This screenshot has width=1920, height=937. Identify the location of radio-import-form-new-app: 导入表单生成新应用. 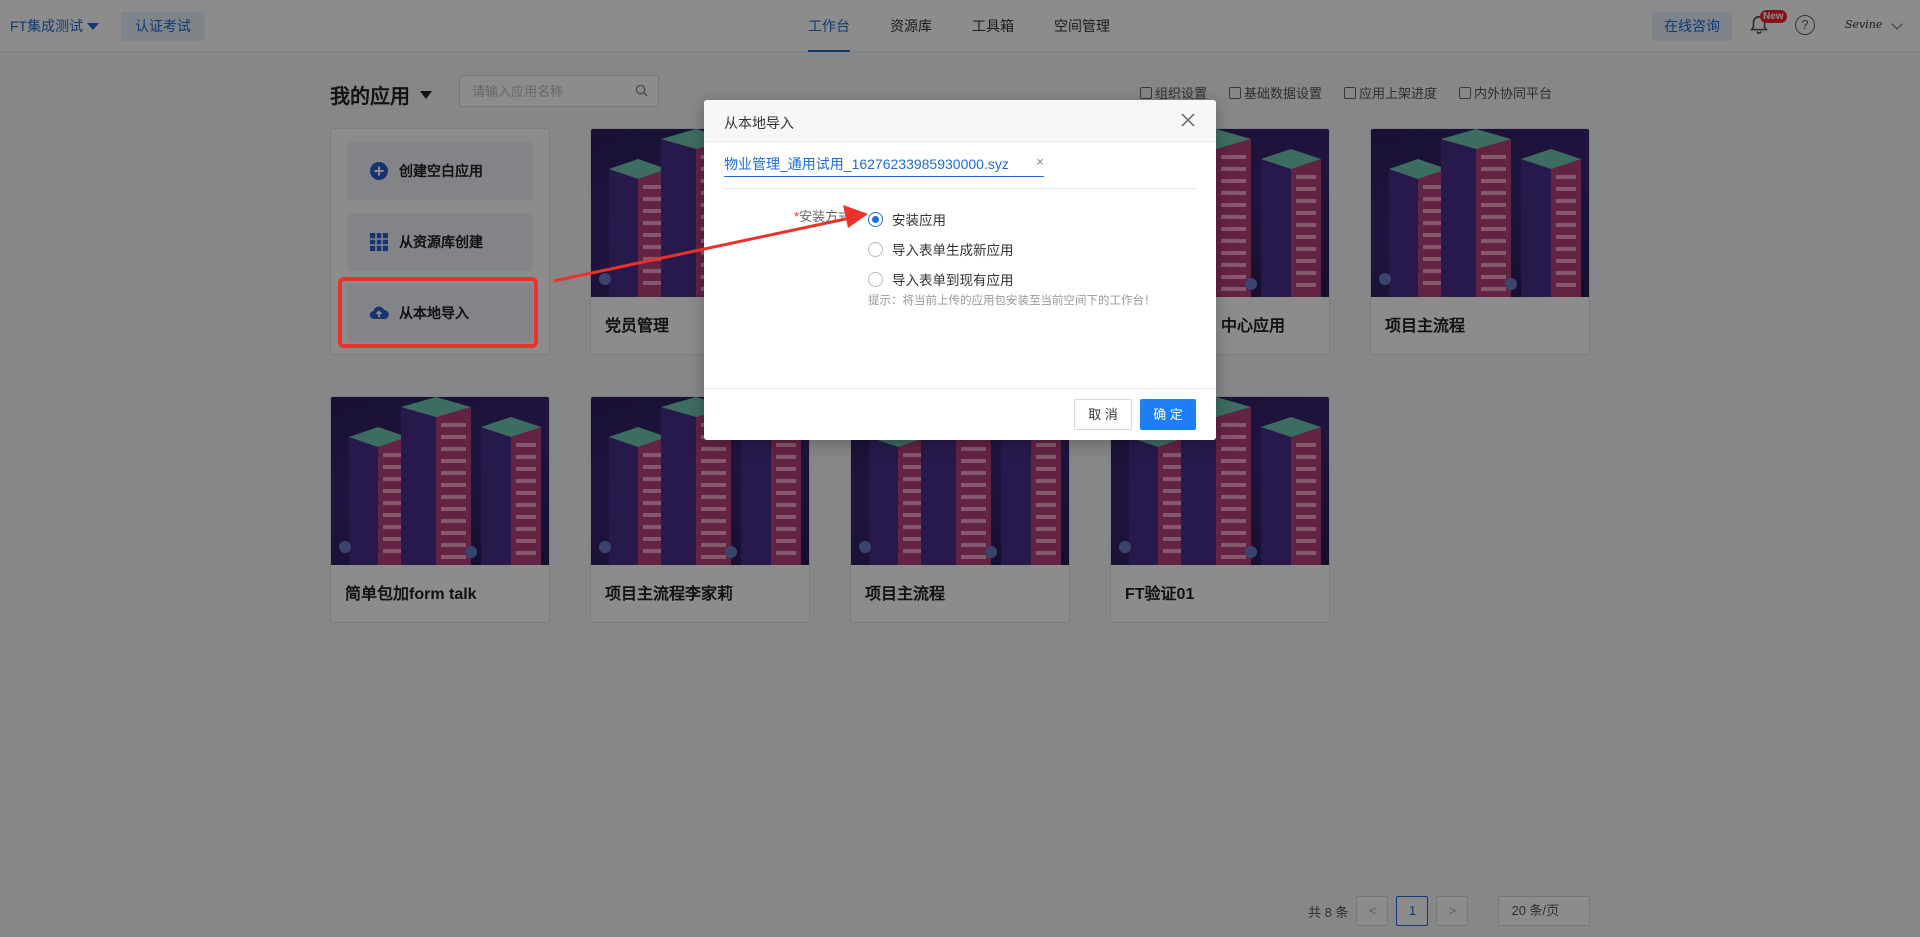
(941, 249).